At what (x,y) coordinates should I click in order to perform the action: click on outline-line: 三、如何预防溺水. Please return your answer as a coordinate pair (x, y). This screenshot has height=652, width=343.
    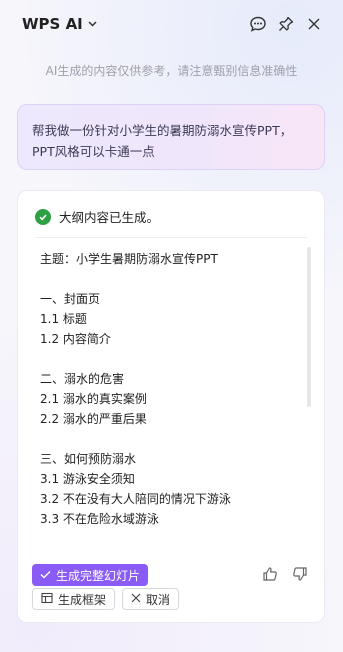
    Looking at the image, I should click on (88, 459).